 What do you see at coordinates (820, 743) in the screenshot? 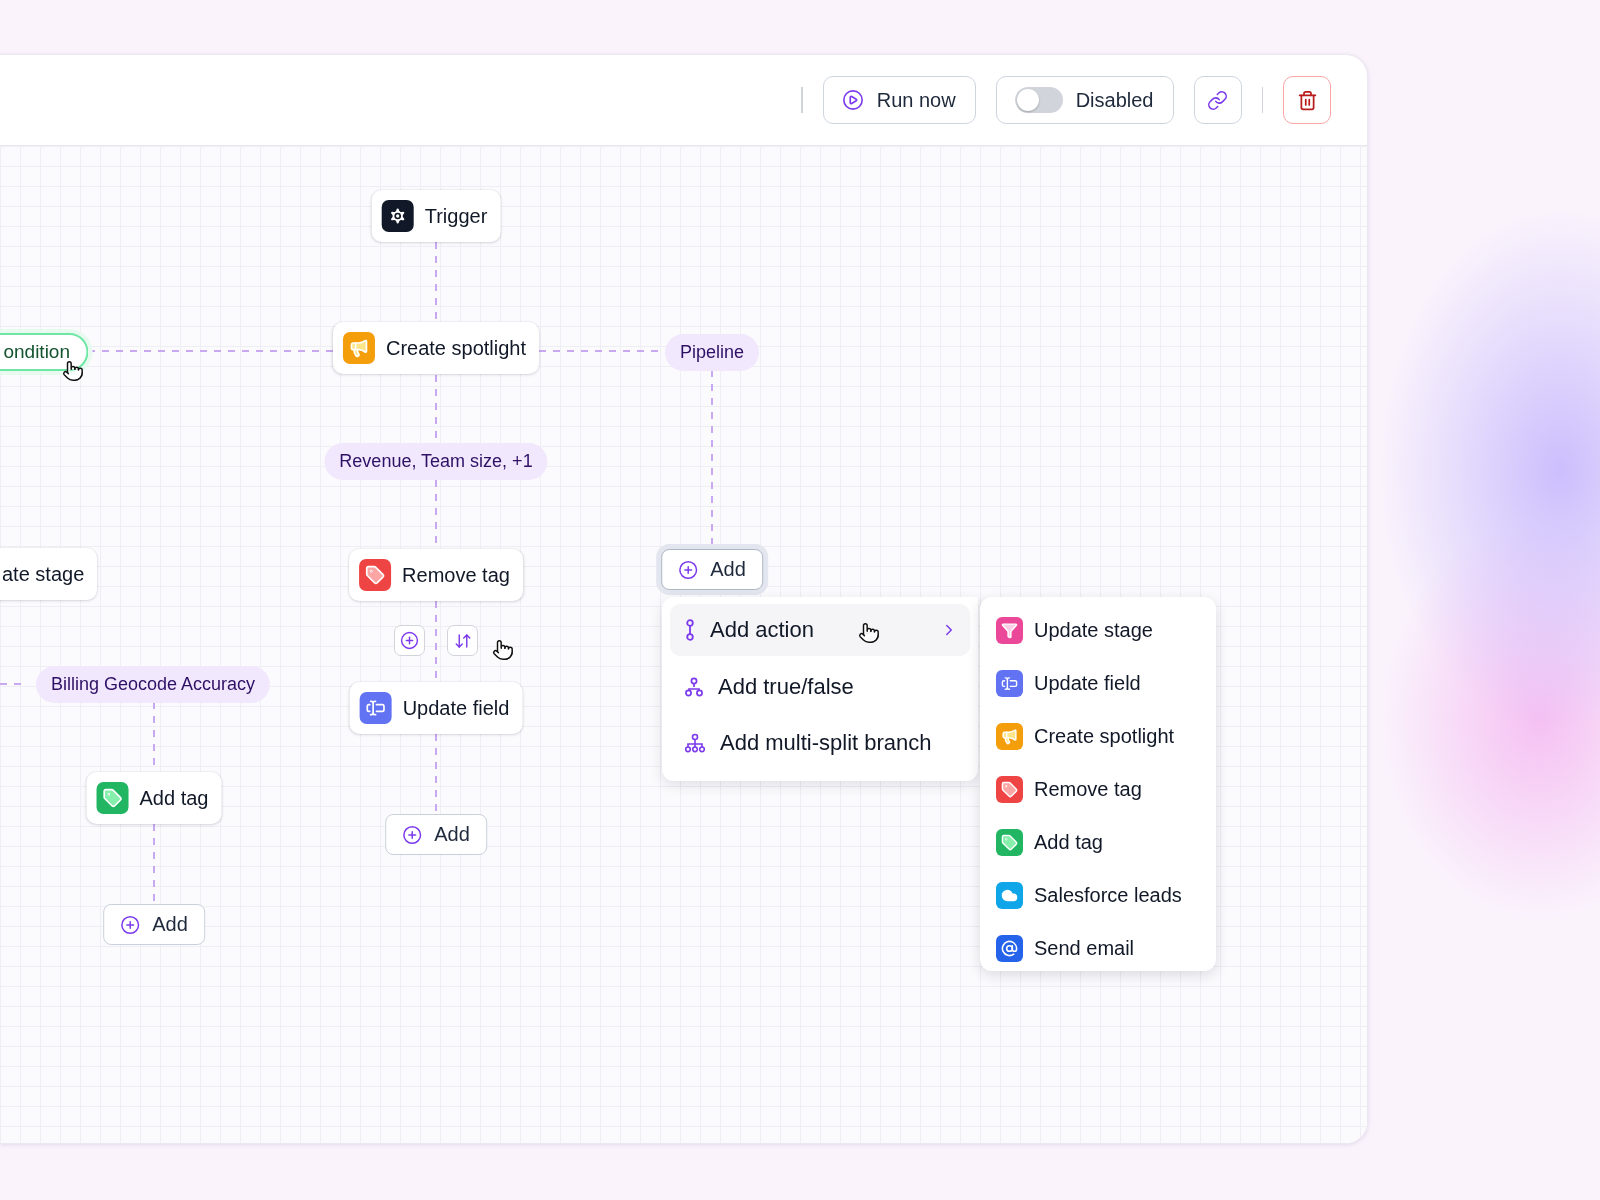
I see `menu-item: Add multi-split branch` at bounding box center [820, 743].